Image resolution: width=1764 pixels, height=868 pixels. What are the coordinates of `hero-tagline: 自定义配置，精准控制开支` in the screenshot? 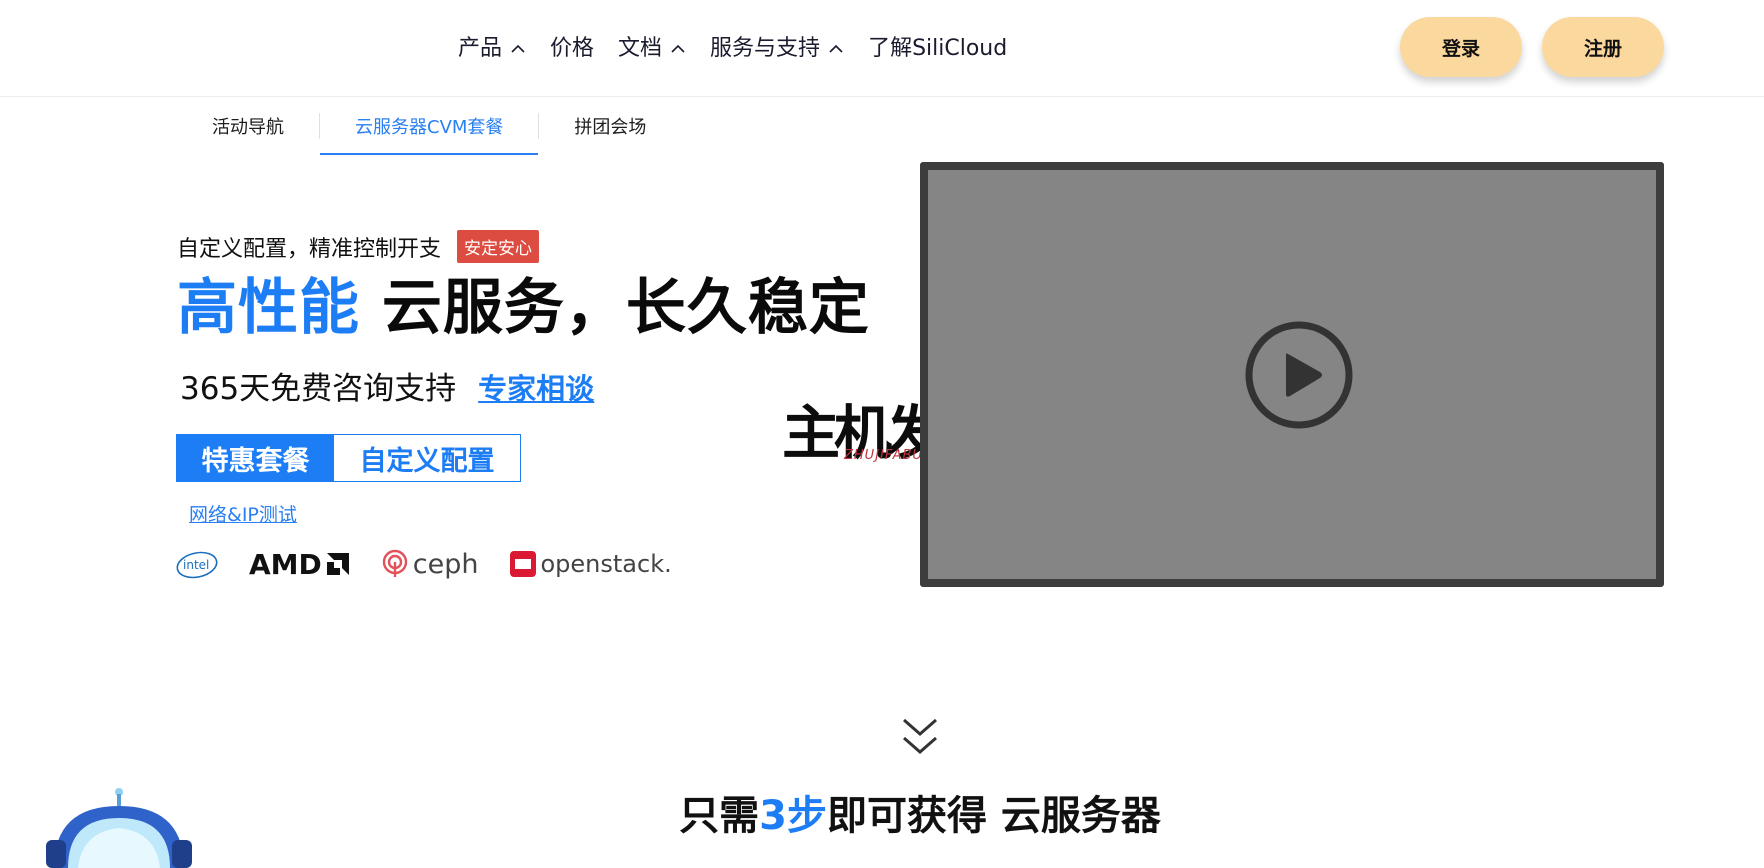 It's located at (309, 249).